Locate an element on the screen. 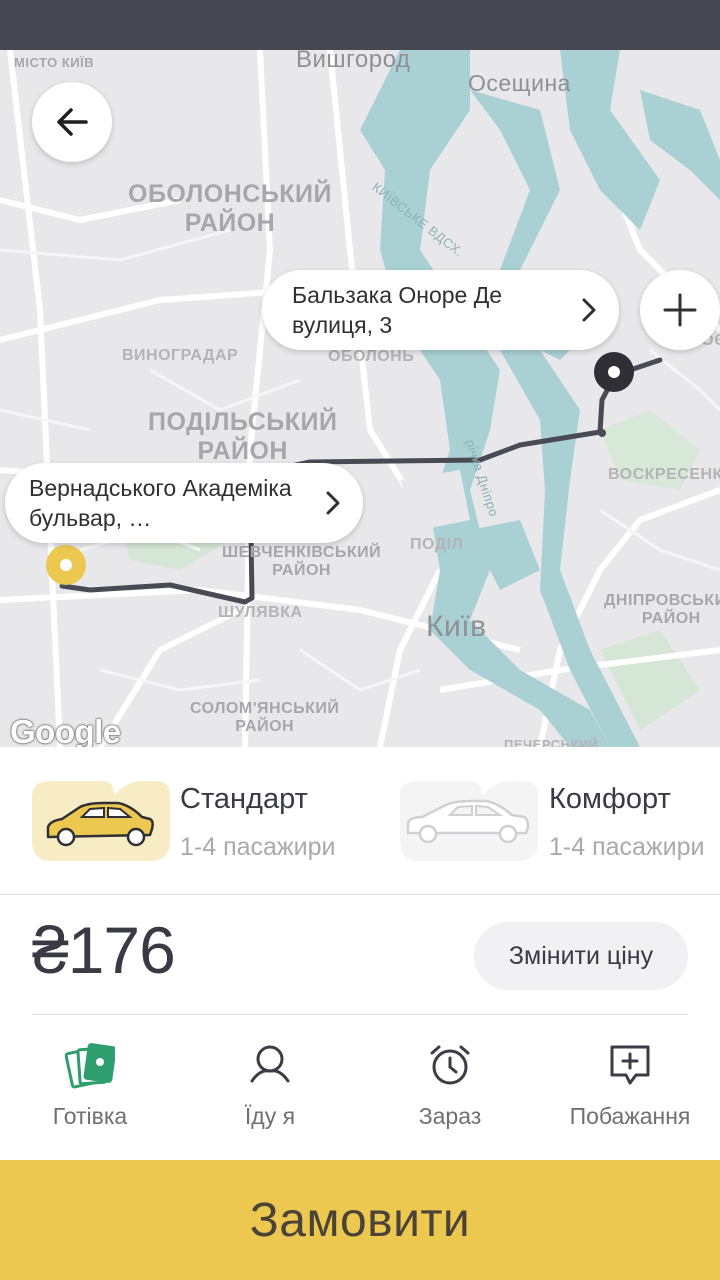  tariff-comfort: Комфорт 1-4 пасажири is located at coordinates (560, 820).